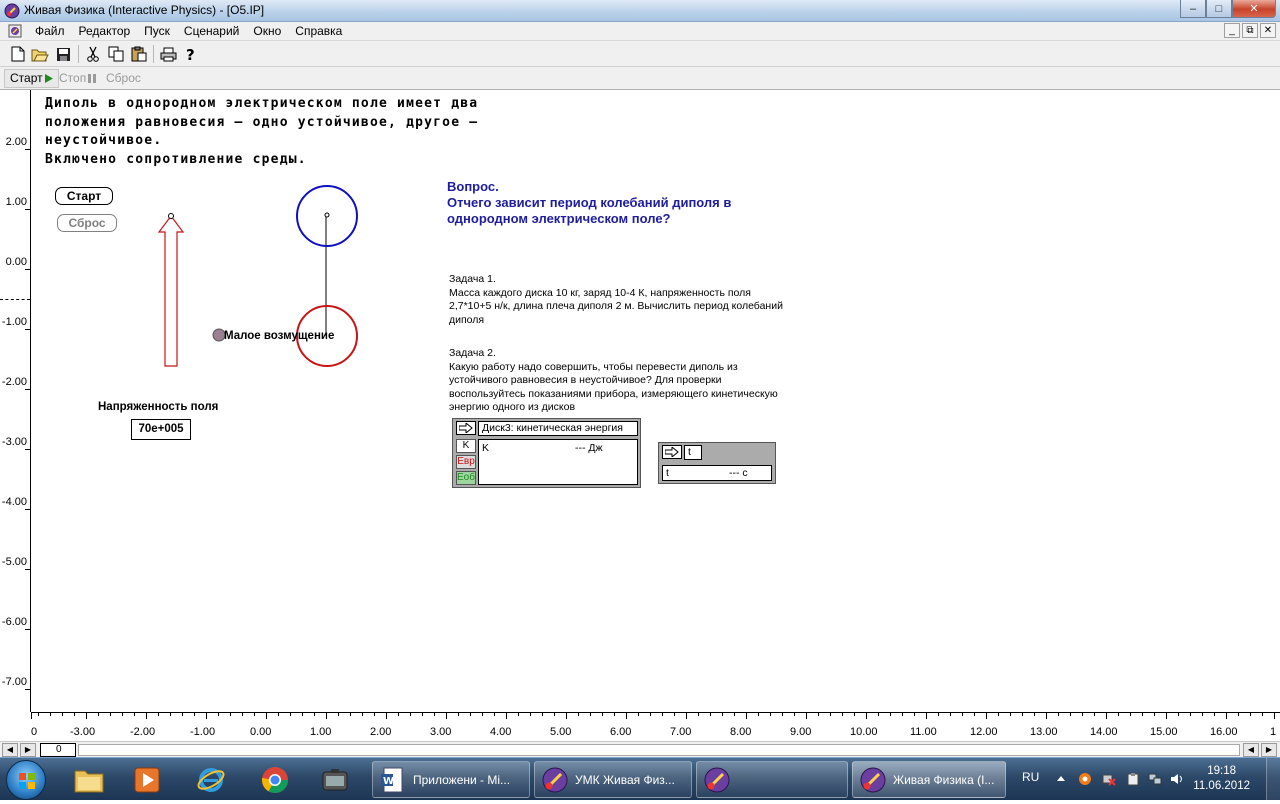 Image resolution: width=1280 pixels, height=804 pixels. I want to click on time-meter: t t --- c, so click(717, 463).